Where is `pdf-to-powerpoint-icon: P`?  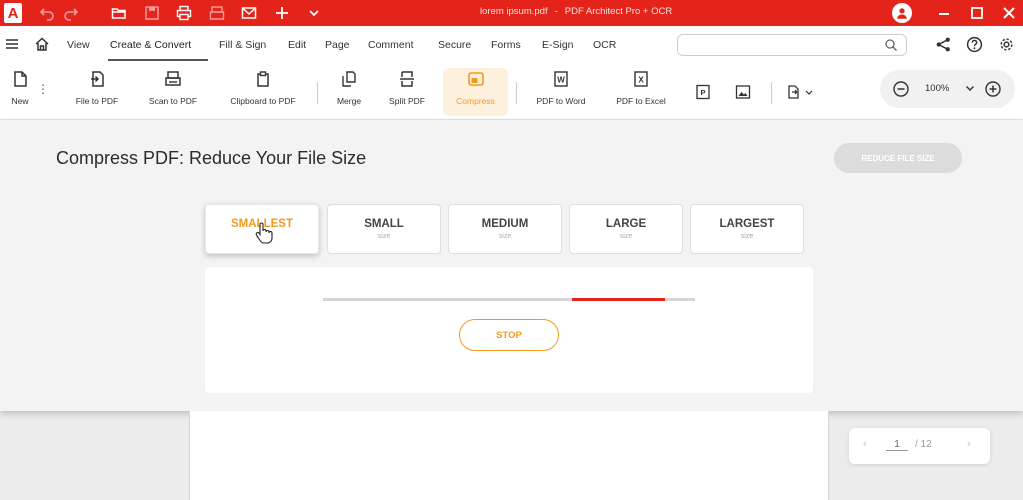
pdf-to-powerpoint-icon: P is located at coordinates (703, 92).